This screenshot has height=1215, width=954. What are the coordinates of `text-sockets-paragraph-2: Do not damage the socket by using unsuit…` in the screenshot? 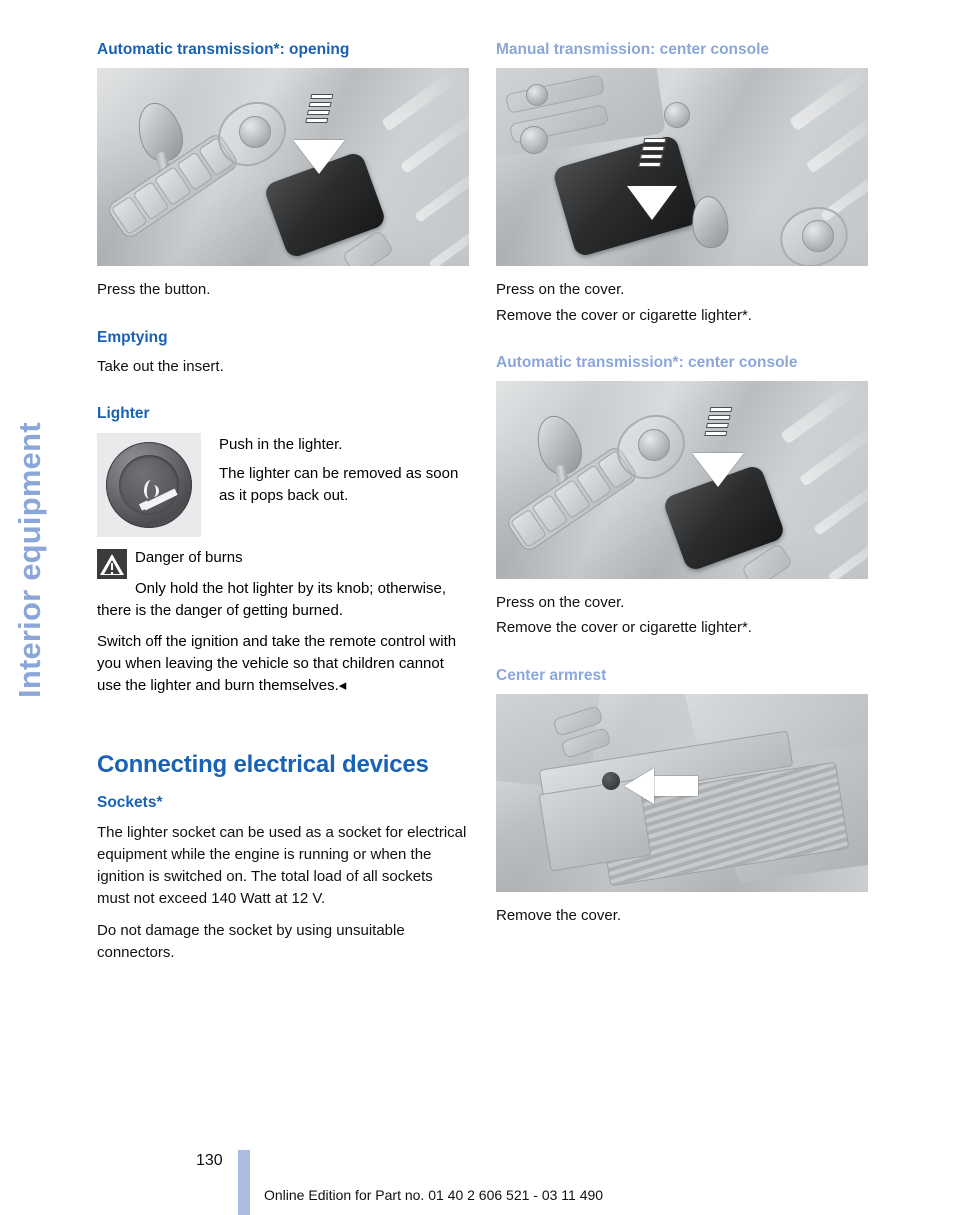 It's located at (251, 941).